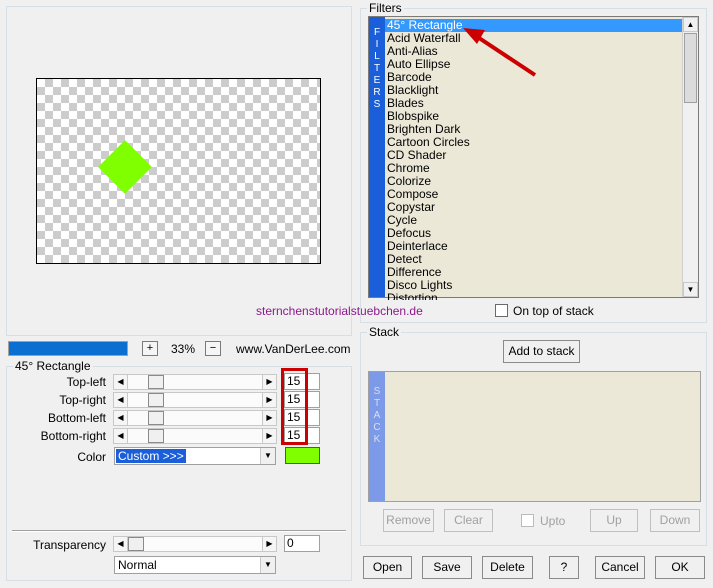 This screenshot has width=713, height=588. What do you see at coordinates (680, 567) in the screenshot?
I see `ok-button: OK` at bounding box center [680, 567].